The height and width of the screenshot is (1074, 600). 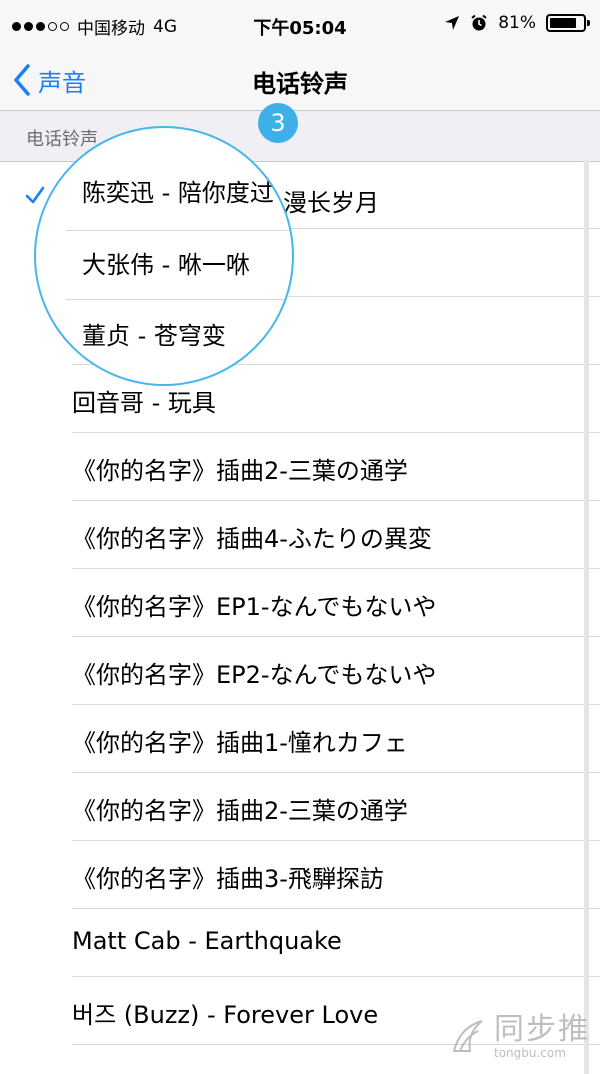 What do you see at coordinates (331, 203) in the screenshot?
I see `ringtone-label: 漫长岁月` at bounding box center [331, 203].